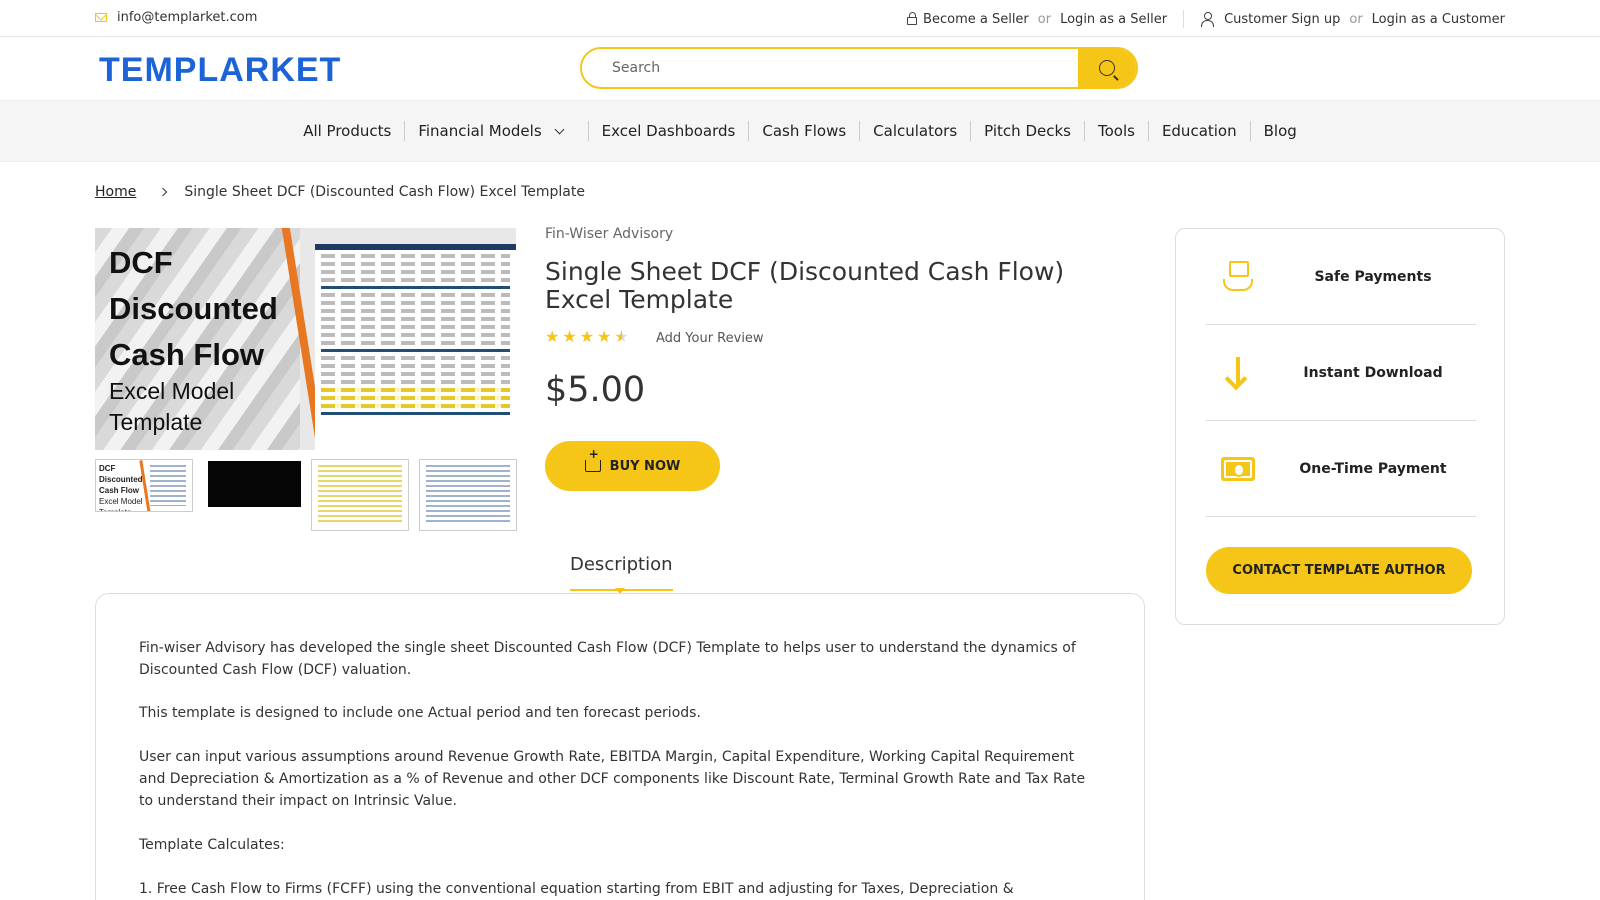 The image size is (1600, 900). Describe the element at coordinates (1282, 19) in the screenshot. I see `customer-signup-link: Customer Sign up` at that location.